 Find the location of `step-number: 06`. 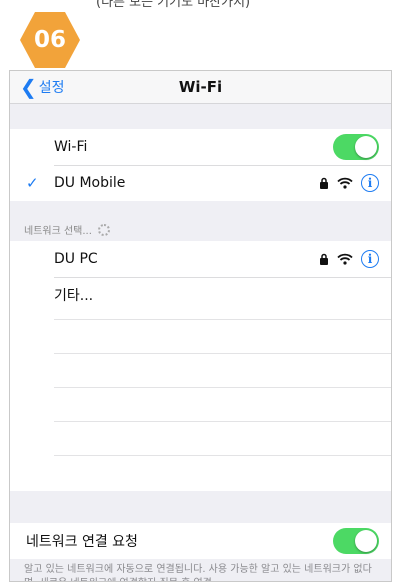

step-number: 06 is located at coordinates (49, 40).